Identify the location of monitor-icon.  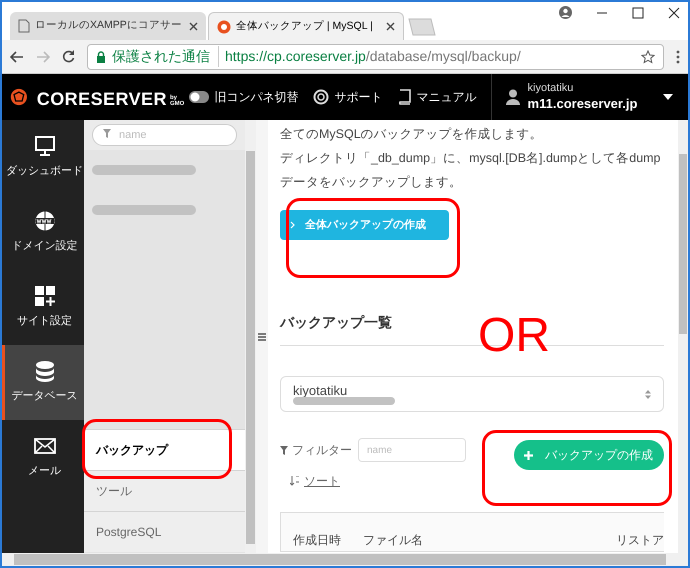
(45, 146).